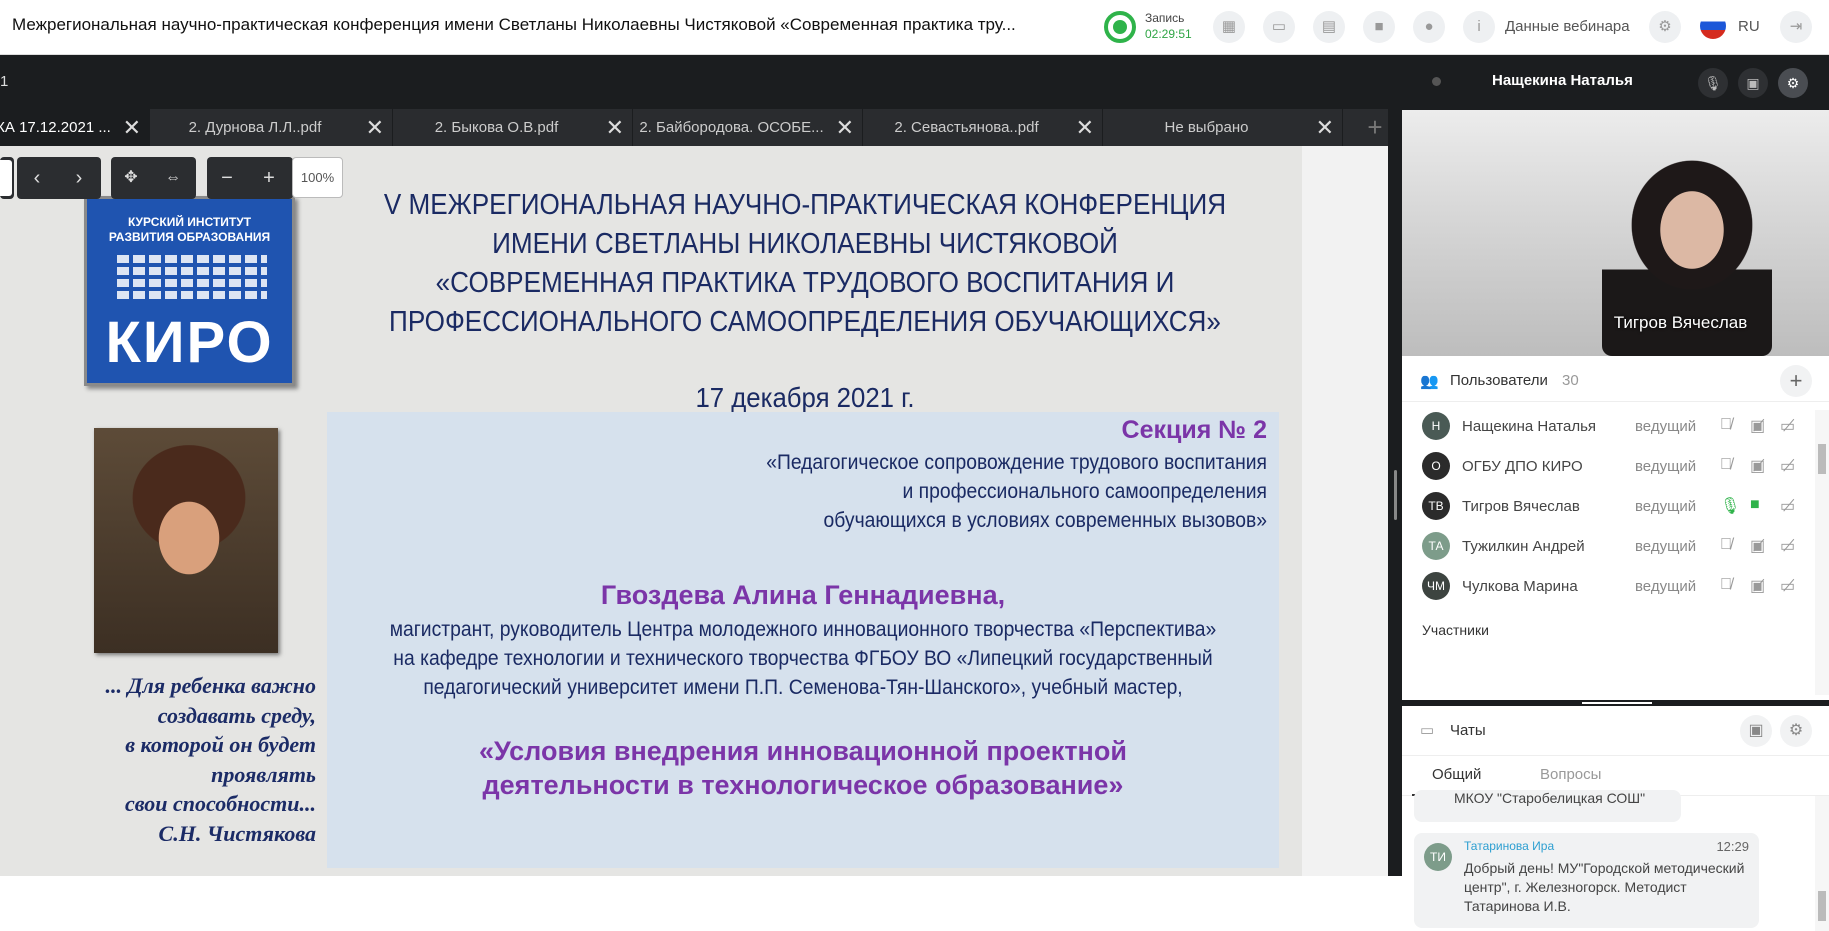 The height and width of the screenshot is (931, 1829). Describe the element at coordinates (1455, 630) in the screenshot. I see `participants-label: Участники` at that location.